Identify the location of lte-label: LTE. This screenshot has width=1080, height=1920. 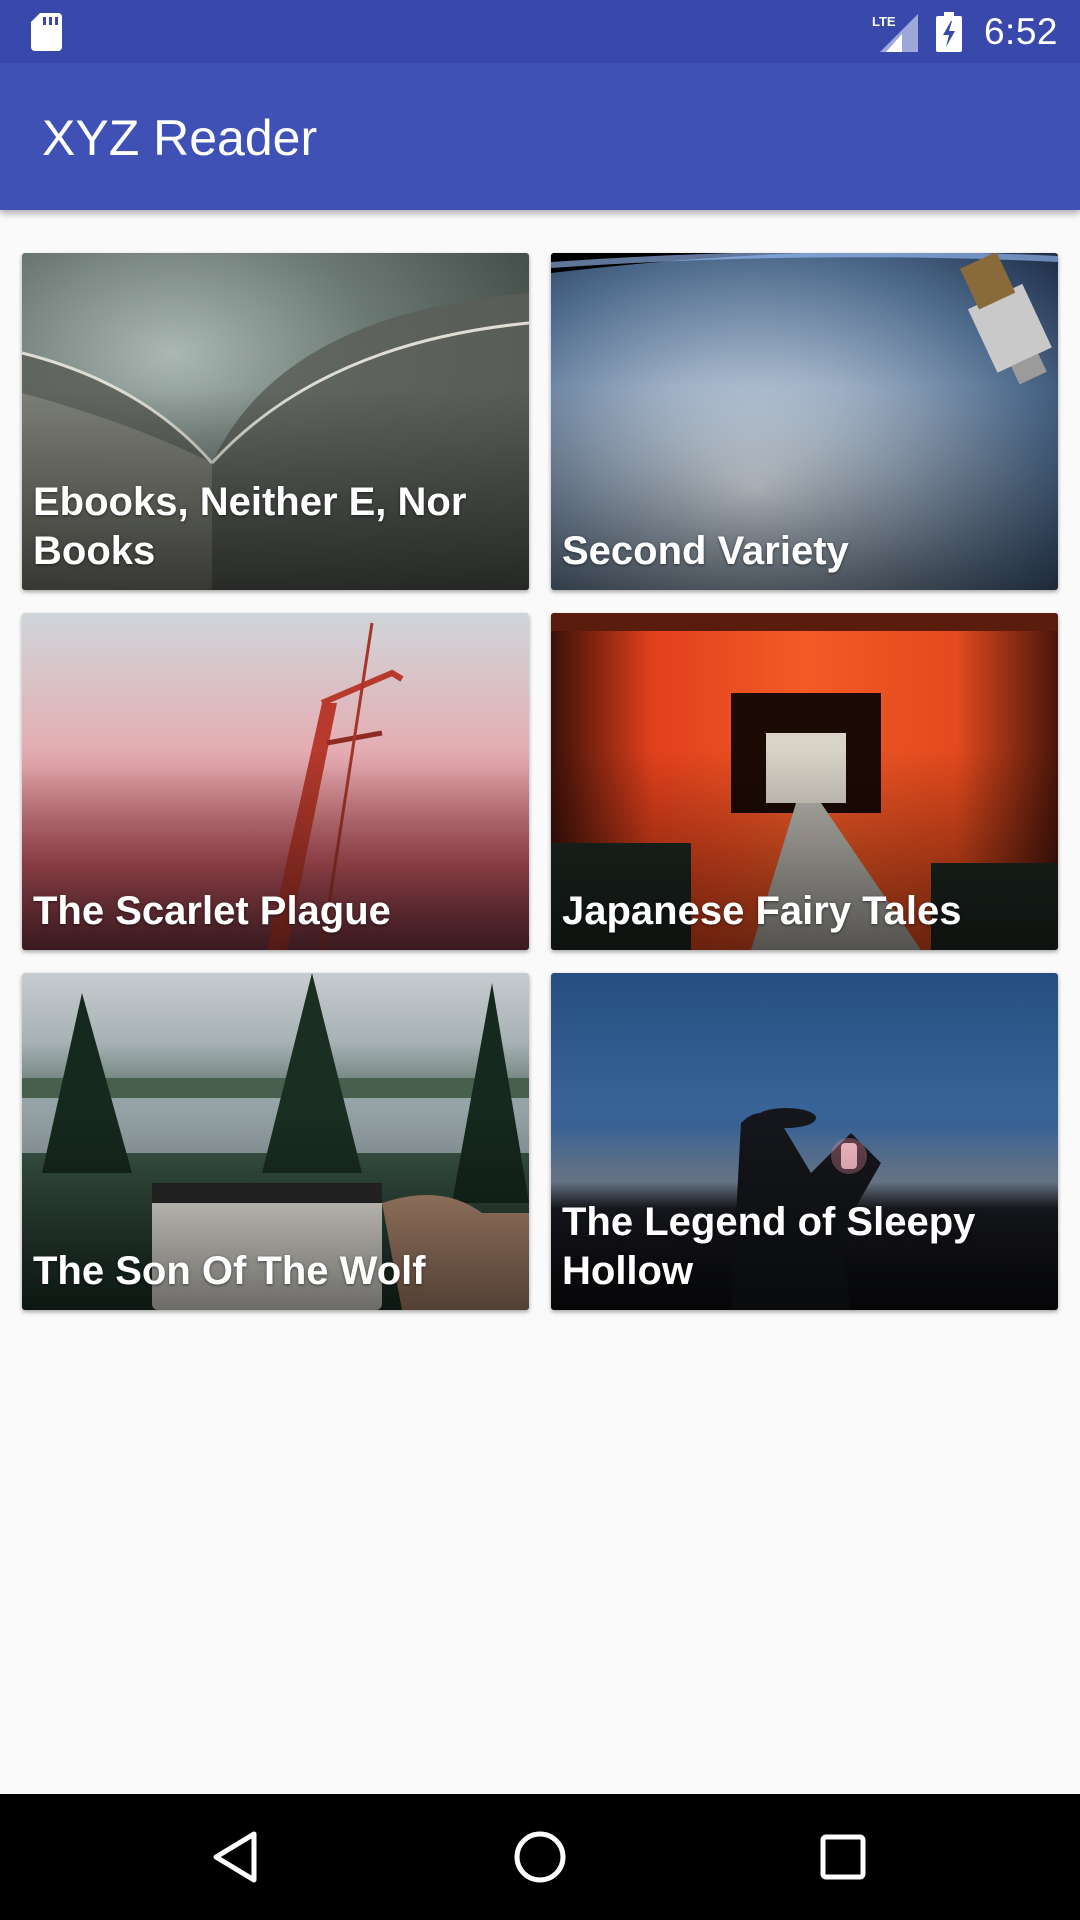
(884, 21).